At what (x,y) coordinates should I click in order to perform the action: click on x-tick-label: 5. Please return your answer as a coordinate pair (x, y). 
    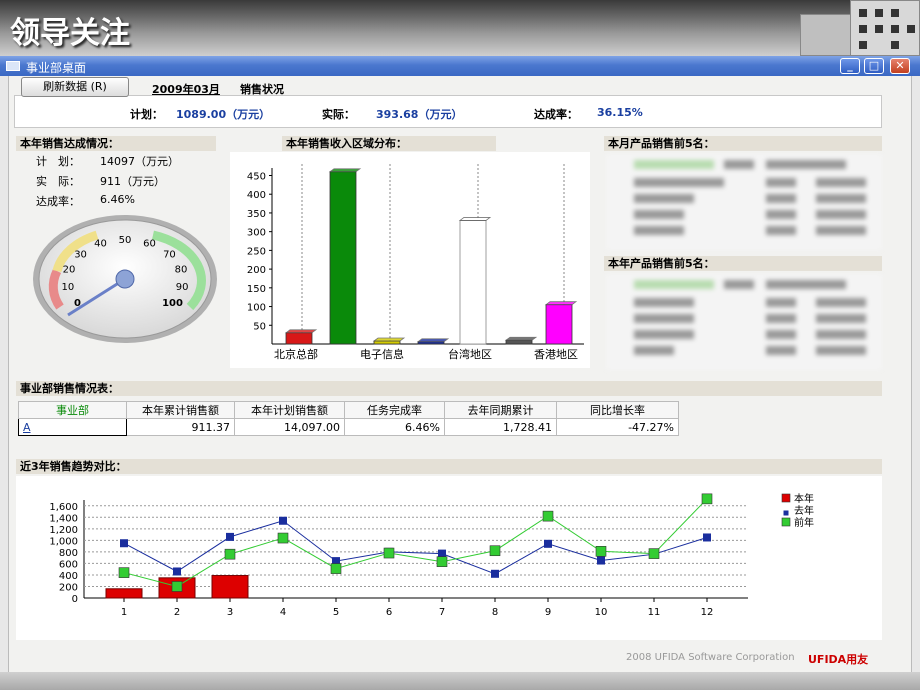
    Looking at the image, I should click on (336, 612).